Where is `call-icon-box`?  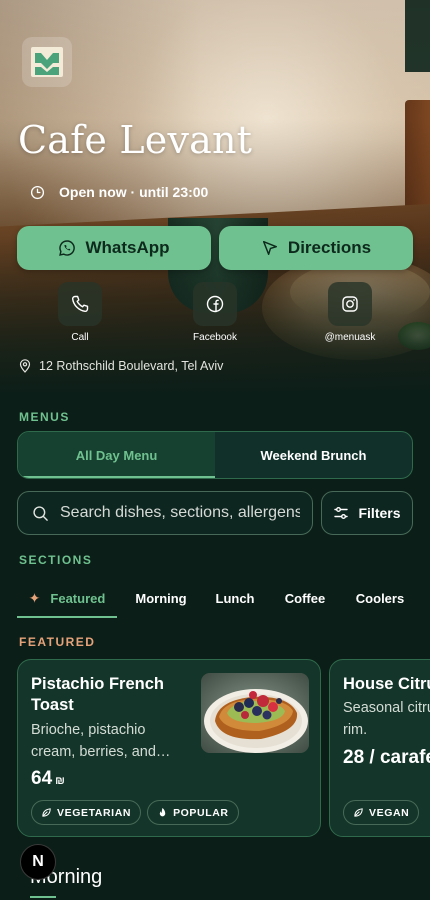
call-icon-box is located at coordinates (80, 304).